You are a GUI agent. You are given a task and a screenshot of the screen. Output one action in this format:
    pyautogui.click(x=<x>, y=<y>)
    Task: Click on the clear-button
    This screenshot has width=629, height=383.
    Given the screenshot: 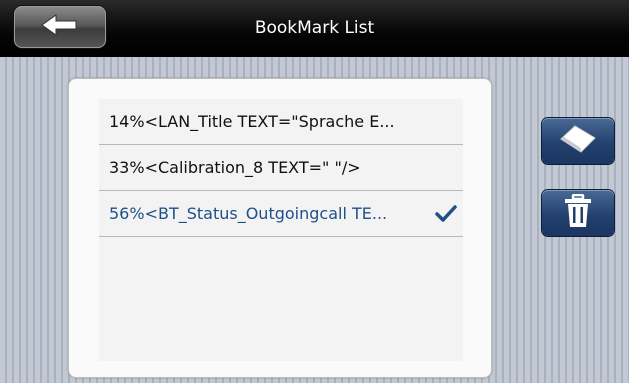 What is the action you would take?
    pyautogui.click(x=578, y=141)
    